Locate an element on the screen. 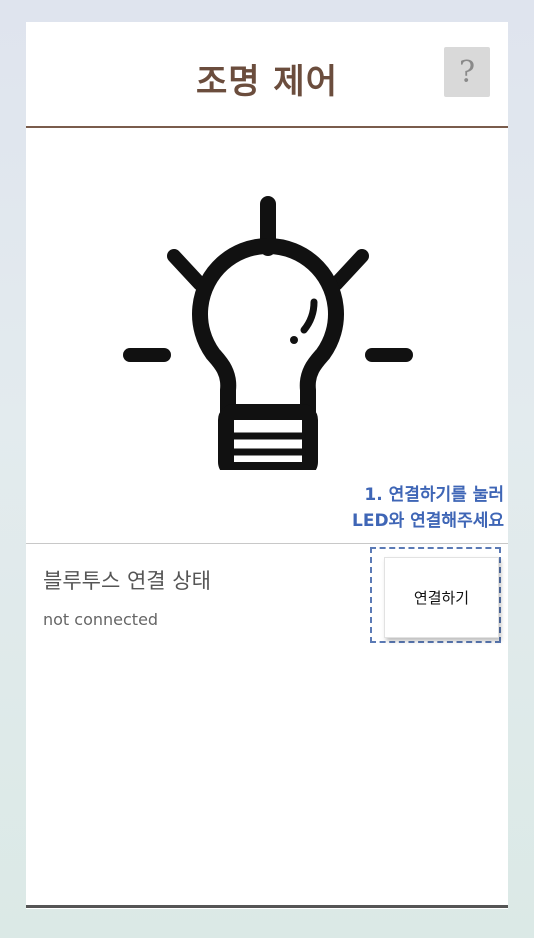 This screenshot has width=534, height=938. help-button: ? is located at coordinates (467, 72).